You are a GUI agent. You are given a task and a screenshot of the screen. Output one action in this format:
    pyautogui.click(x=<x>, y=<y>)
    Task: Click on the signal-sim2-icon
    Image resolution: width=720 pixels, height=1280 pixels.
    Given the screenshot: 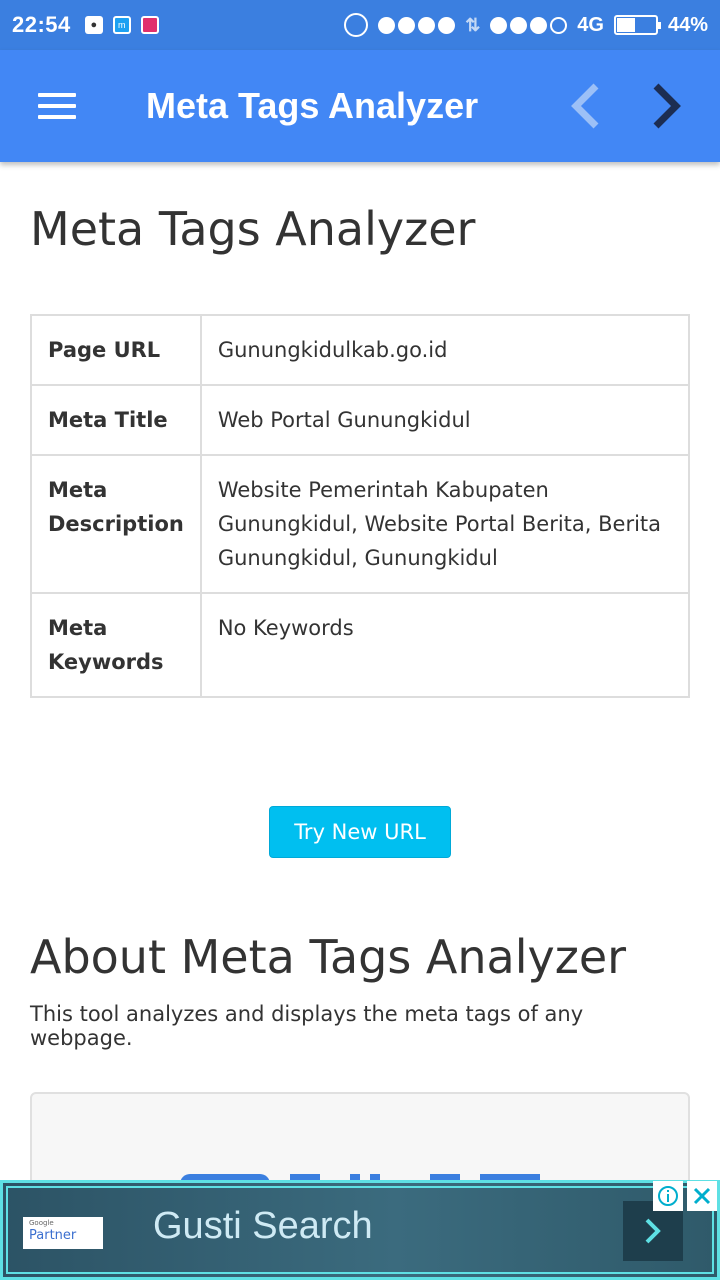 What is the action you would take?
    pyautogui.click(x=529, y=25)
    